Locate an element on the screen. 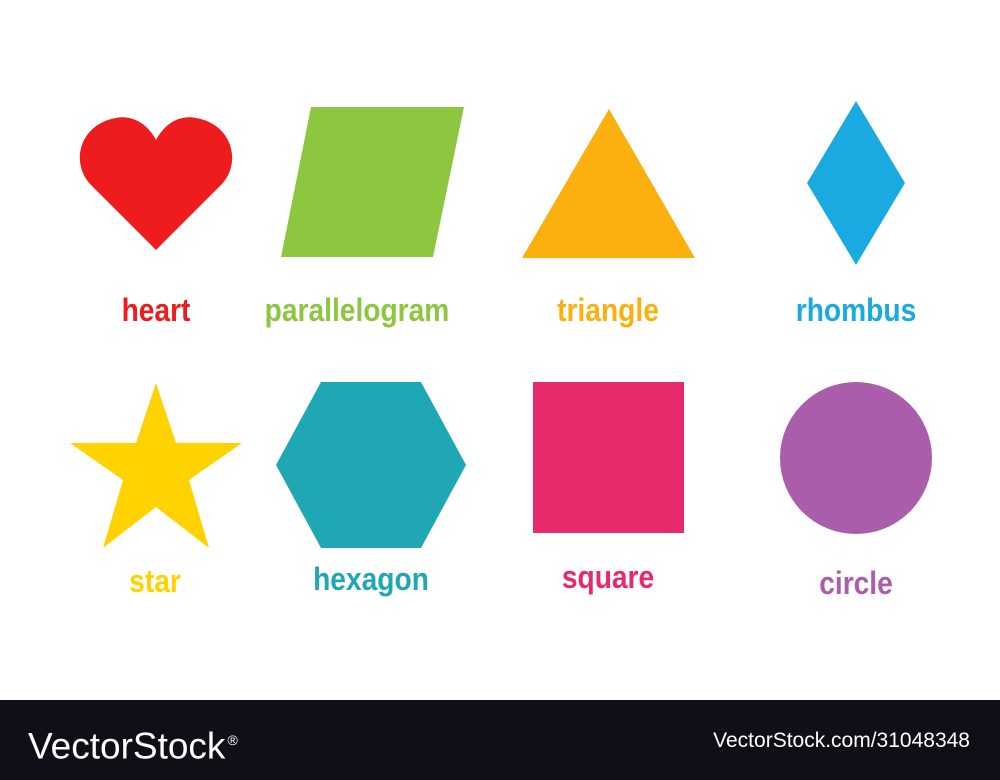 Image resolution: width=1000 pixels, height=780 pixels. square-label: square is located at coordinates (608, 577).